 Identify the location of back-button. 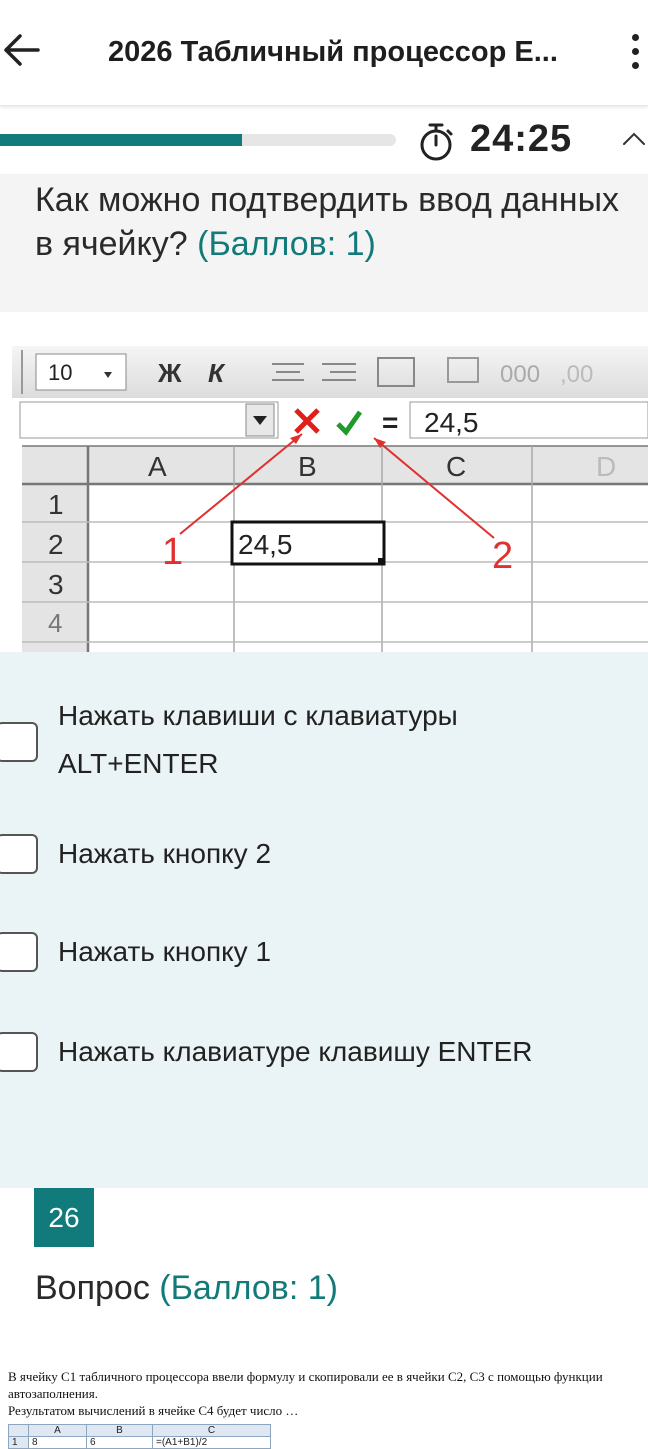
(22, 50).